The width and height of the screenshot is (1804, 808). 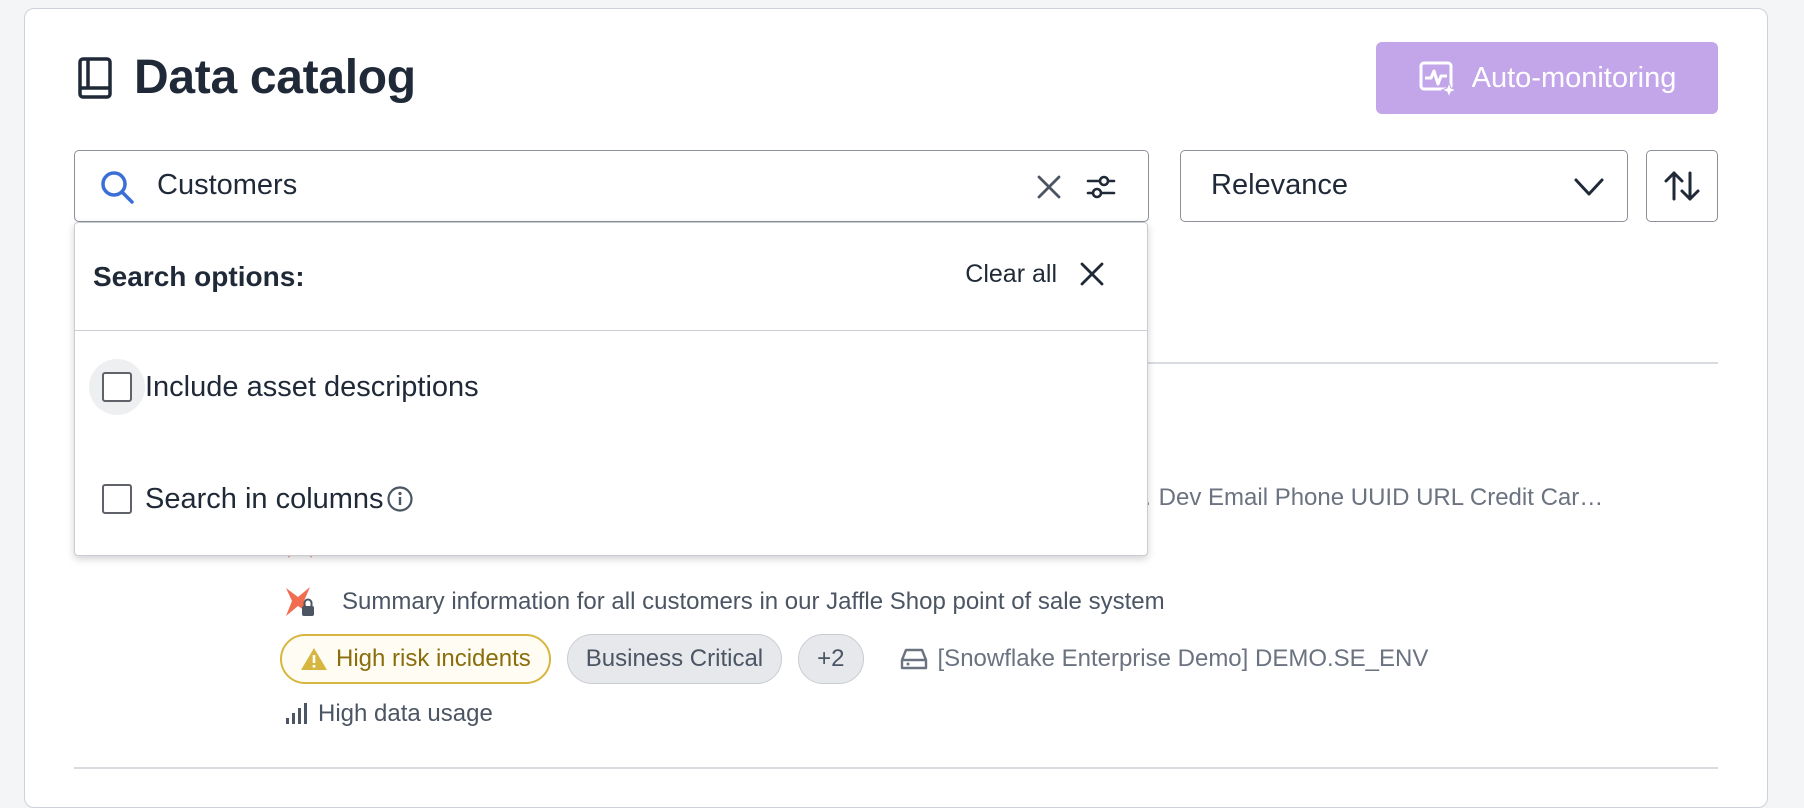 What do you see at coordinates (1101, 187) in the screenshot?
I see `filter-sliders-icon` at bounding box center [1101, 187].